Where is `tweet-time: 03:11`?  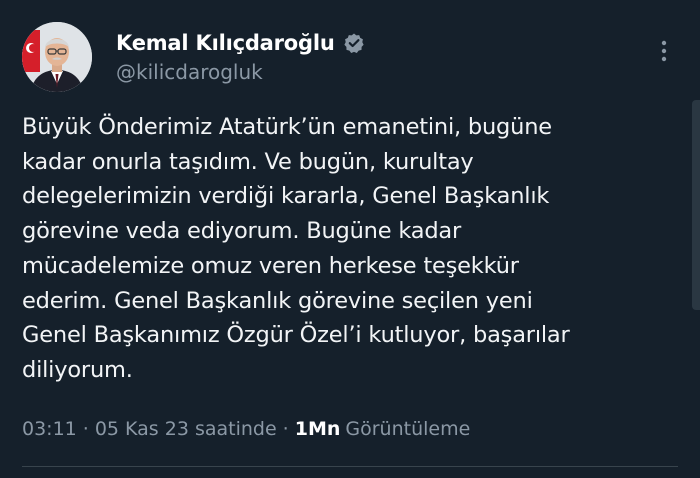
tweet-time: 03:11 is located at coordinates (49, 429).